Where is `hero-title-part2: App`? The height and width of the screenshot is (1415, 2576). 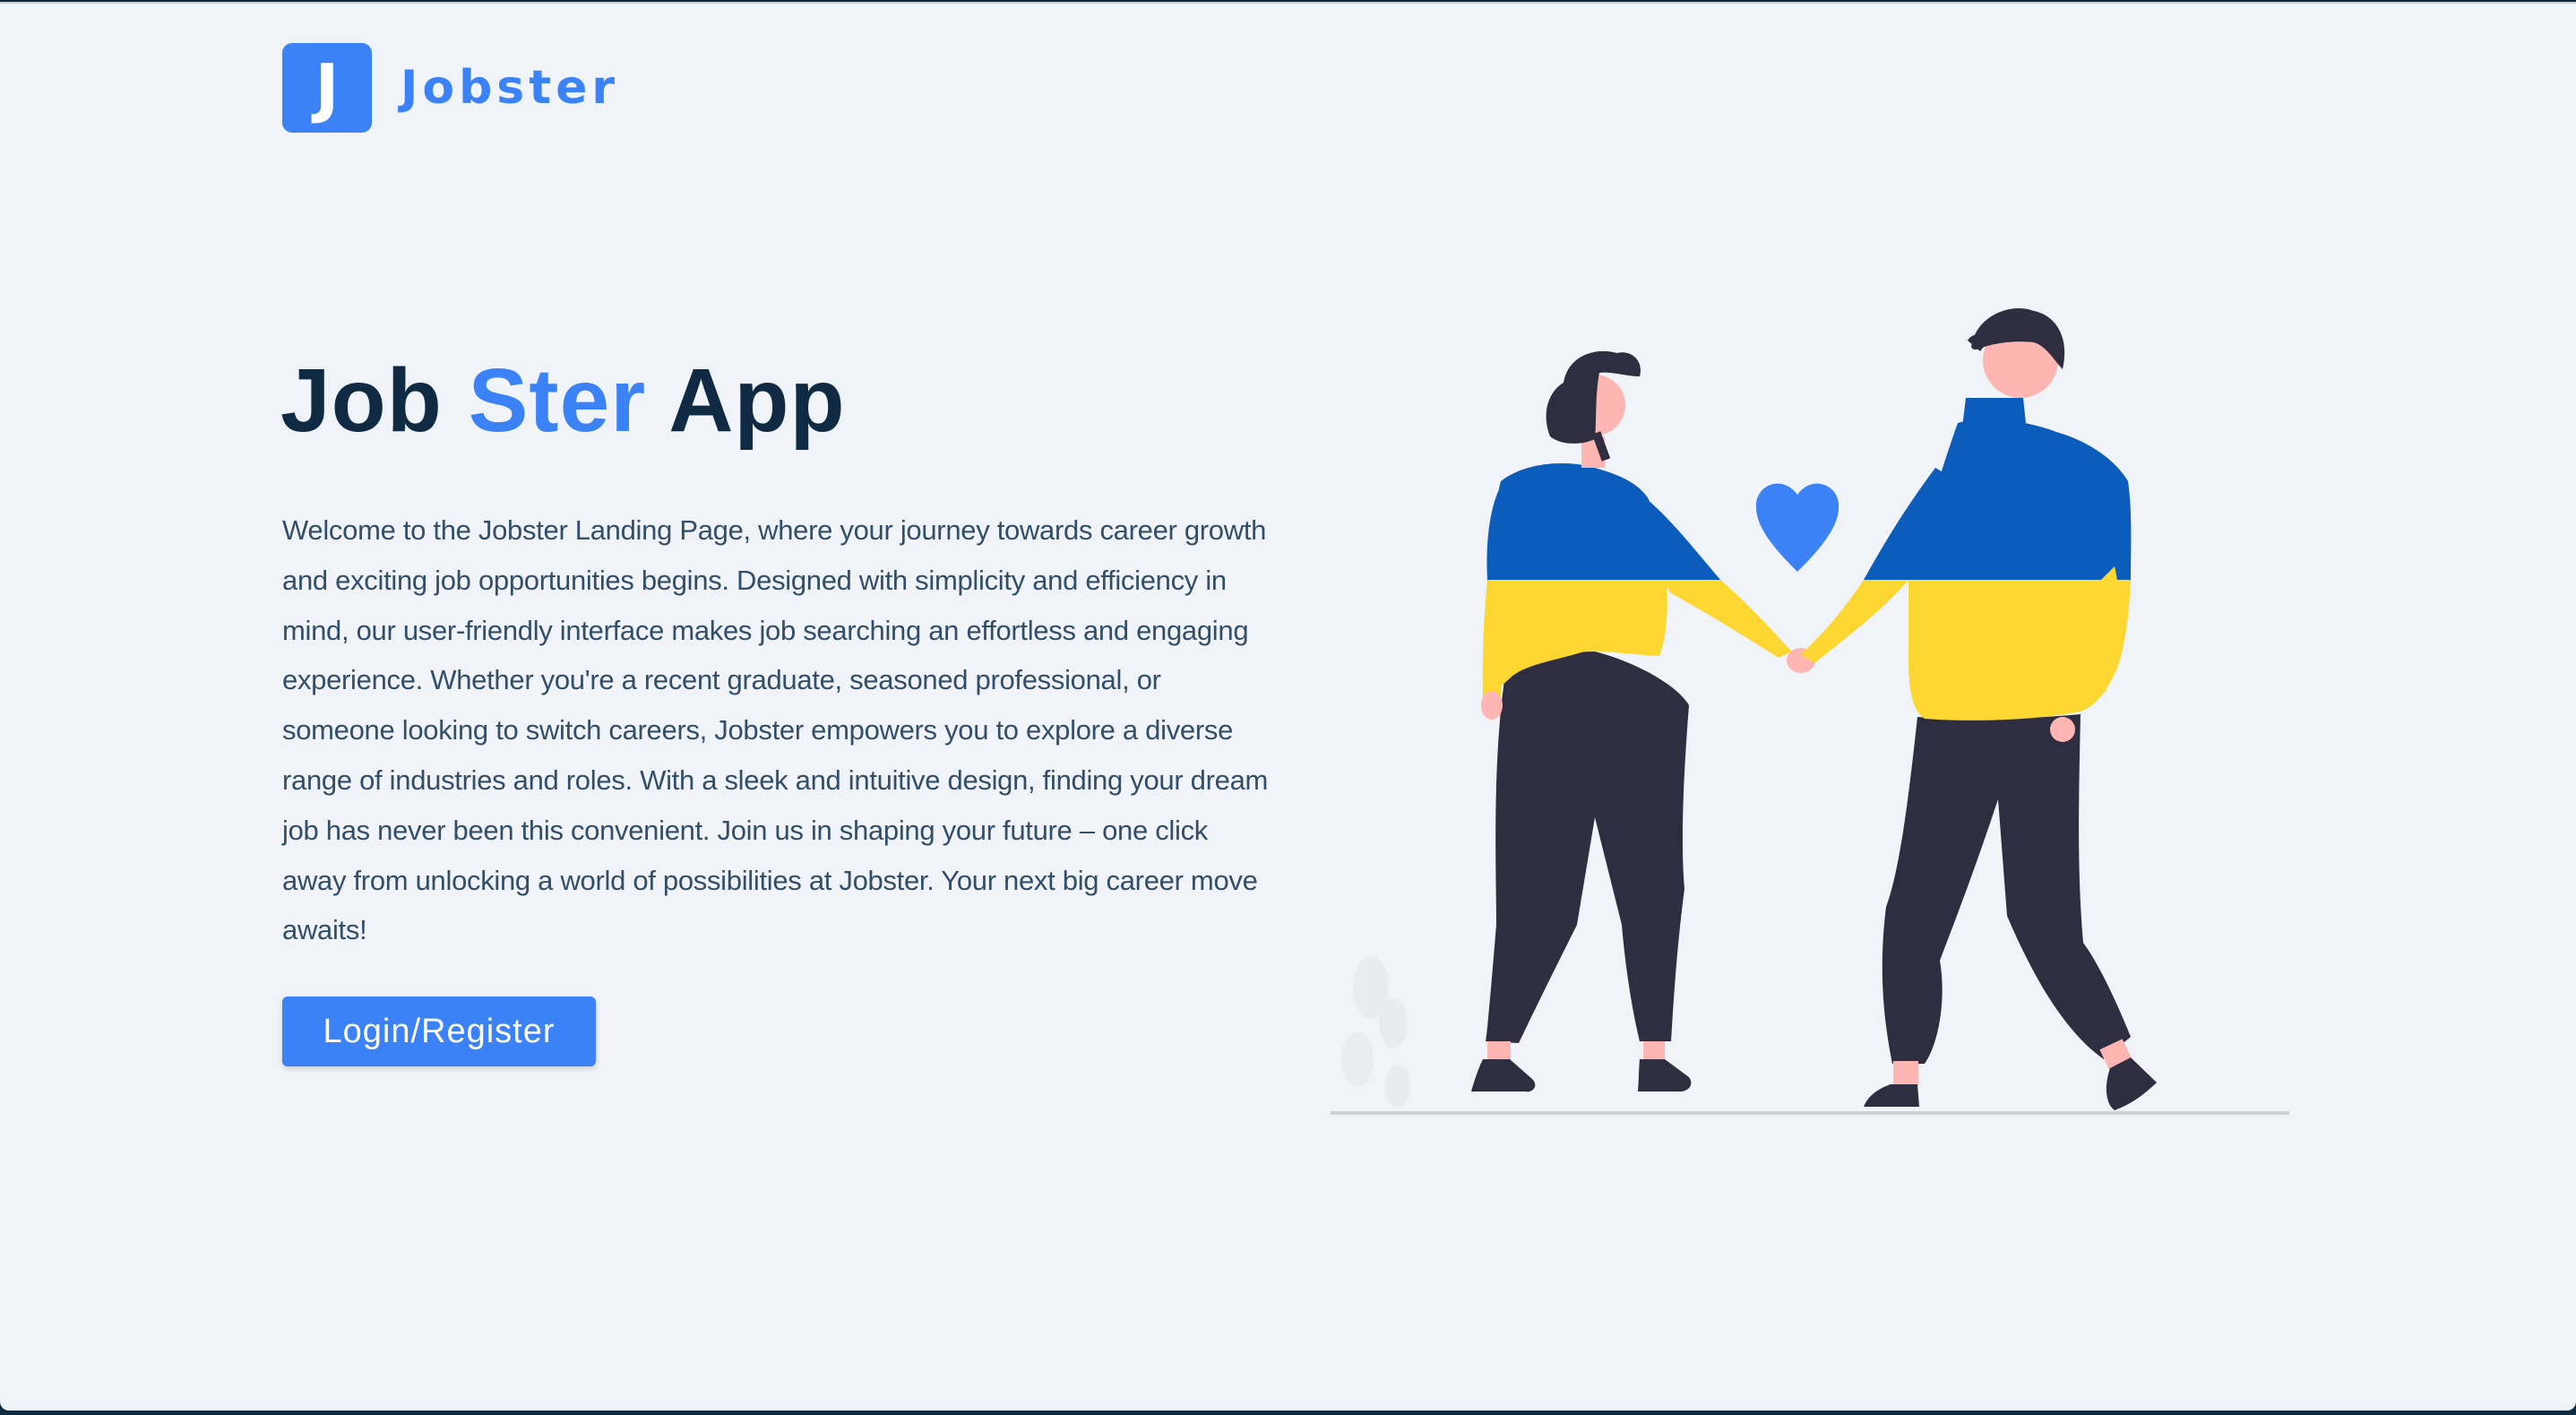 hero-title-part2: App is located at coordinates (757, 400).